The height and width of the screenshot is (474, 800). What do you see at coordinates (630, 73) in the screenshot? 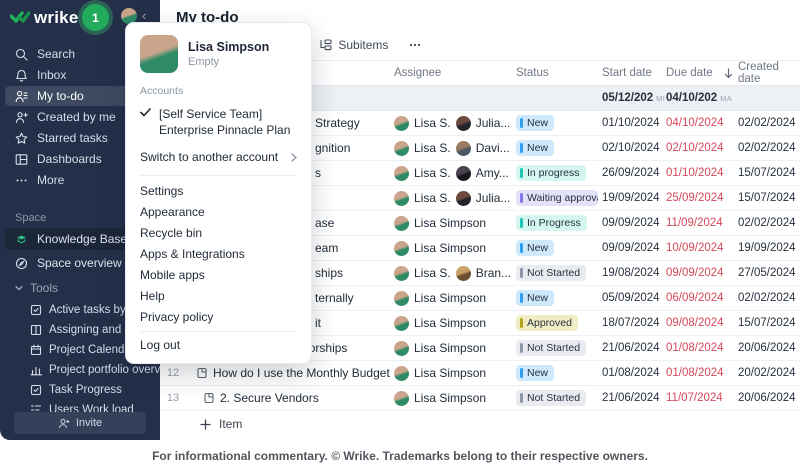
I see `col-start-date: Start date` at bounding box center [630, 73].